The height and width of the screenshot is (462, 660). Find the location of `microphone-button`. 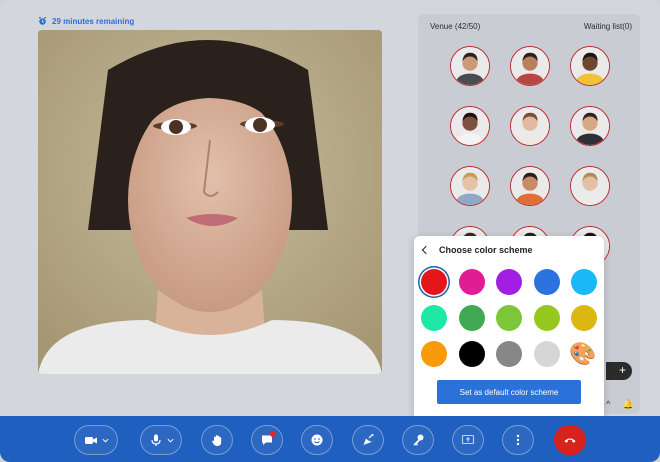

microphone-button is located at coordinates (161, 440).